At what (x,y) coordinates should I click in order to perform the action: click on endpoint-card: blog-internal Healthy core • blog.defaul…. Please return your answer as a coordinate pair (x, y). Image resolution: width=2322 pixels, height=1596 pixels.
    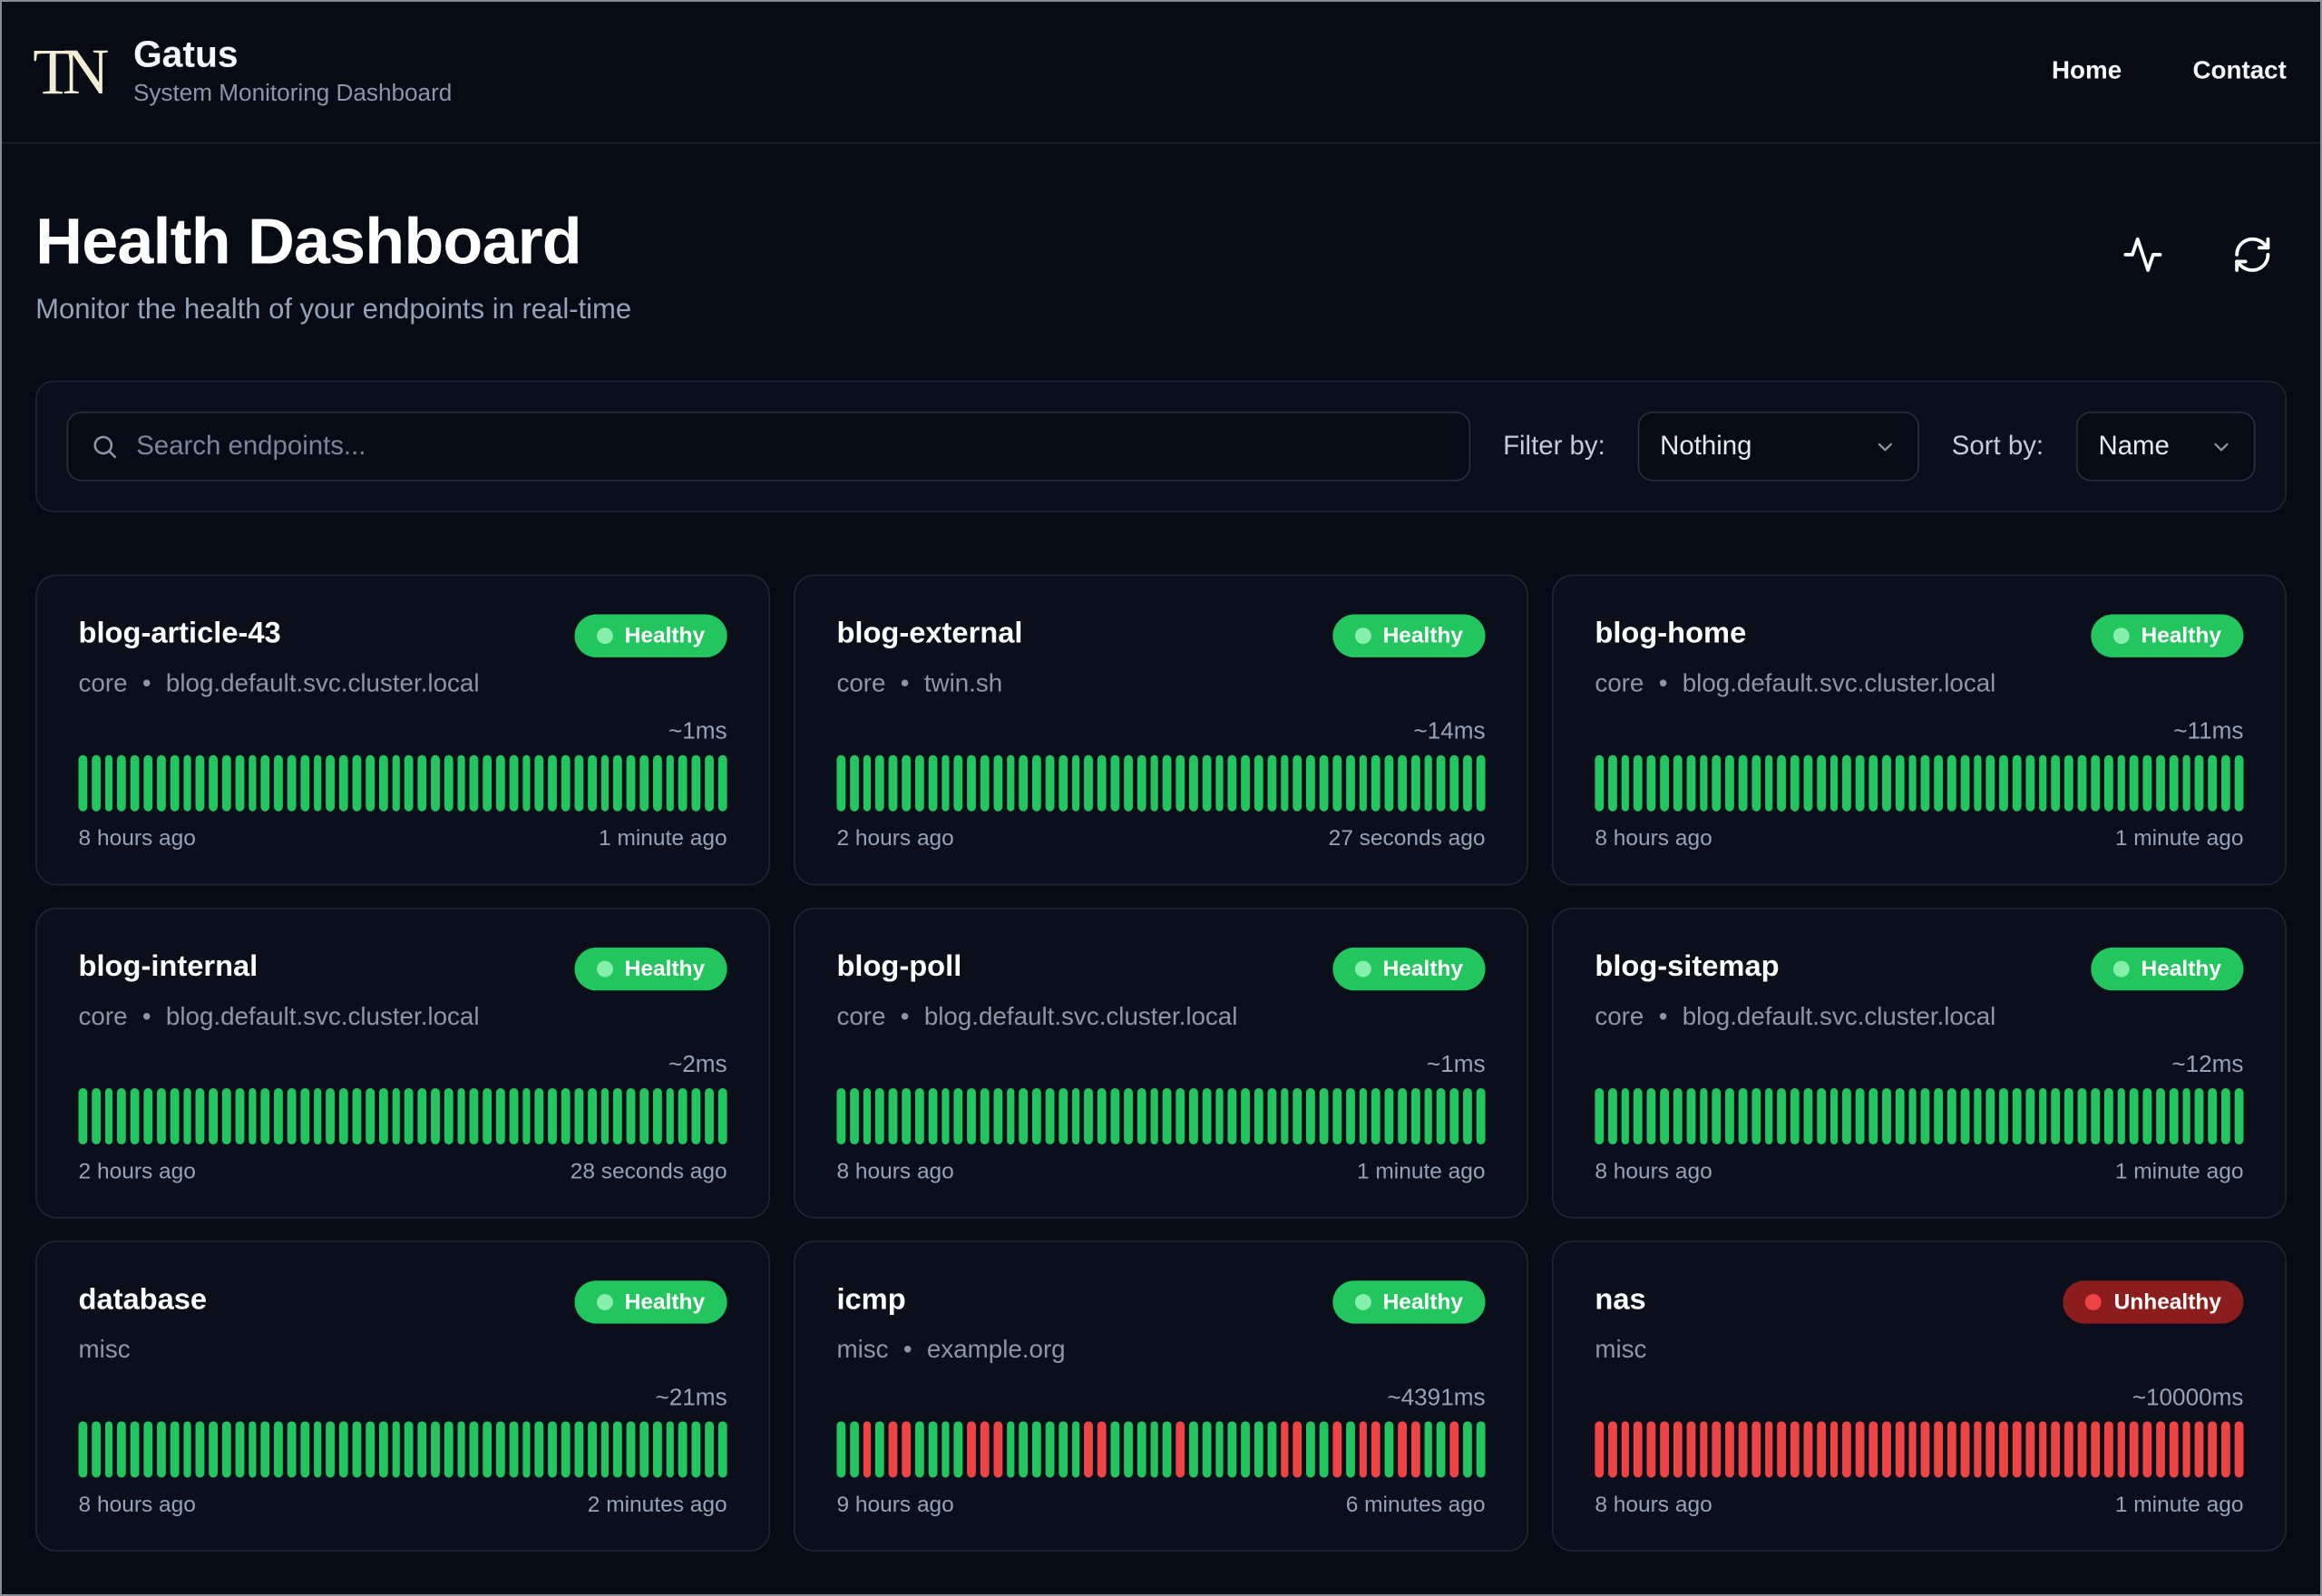
    Looking at the image, I should click on (402, 1063).